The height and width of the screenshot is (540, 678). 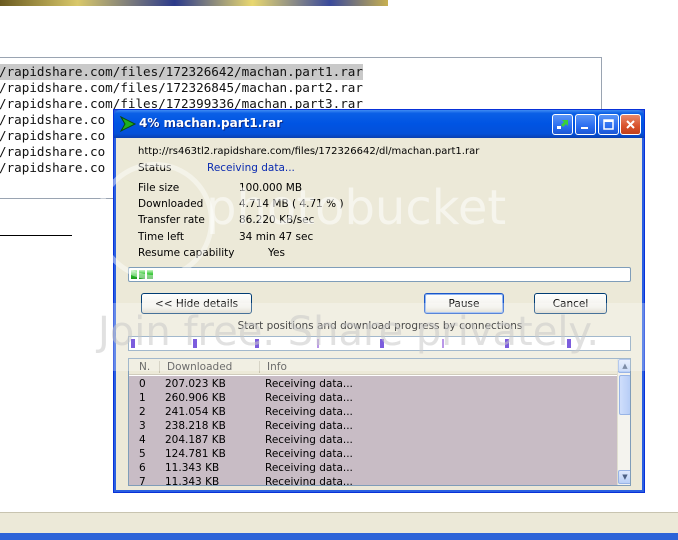 What do you see at coordinates (159, 188) in the screenshot?
I see `file-size-label: File size` at bounding box center [159, 188].